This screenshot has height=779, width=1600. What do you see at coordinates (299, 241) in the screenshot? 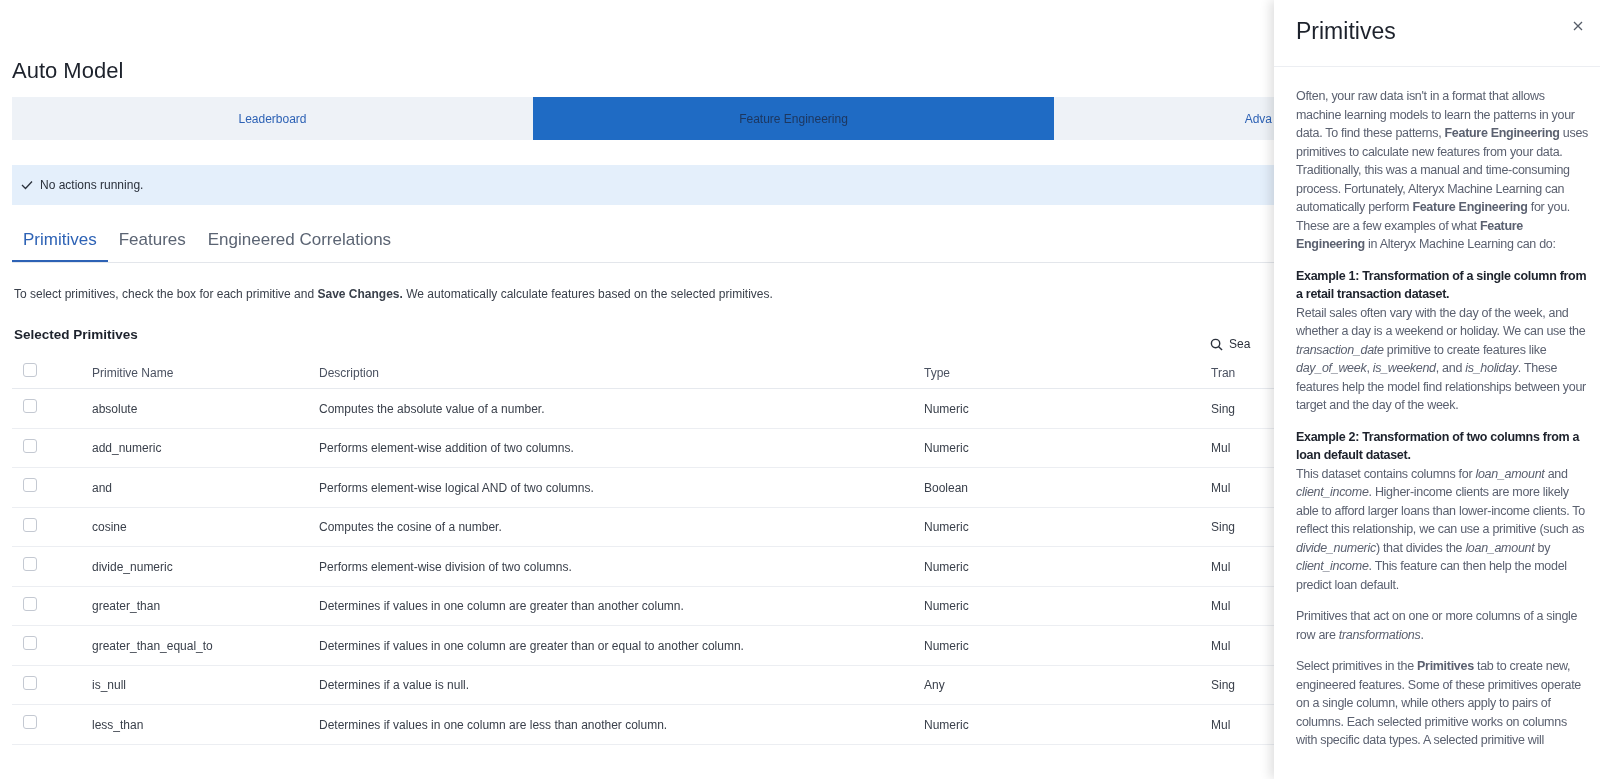
I see `sub-tab: Engineered Correlations` at bounding box center [299, 241].